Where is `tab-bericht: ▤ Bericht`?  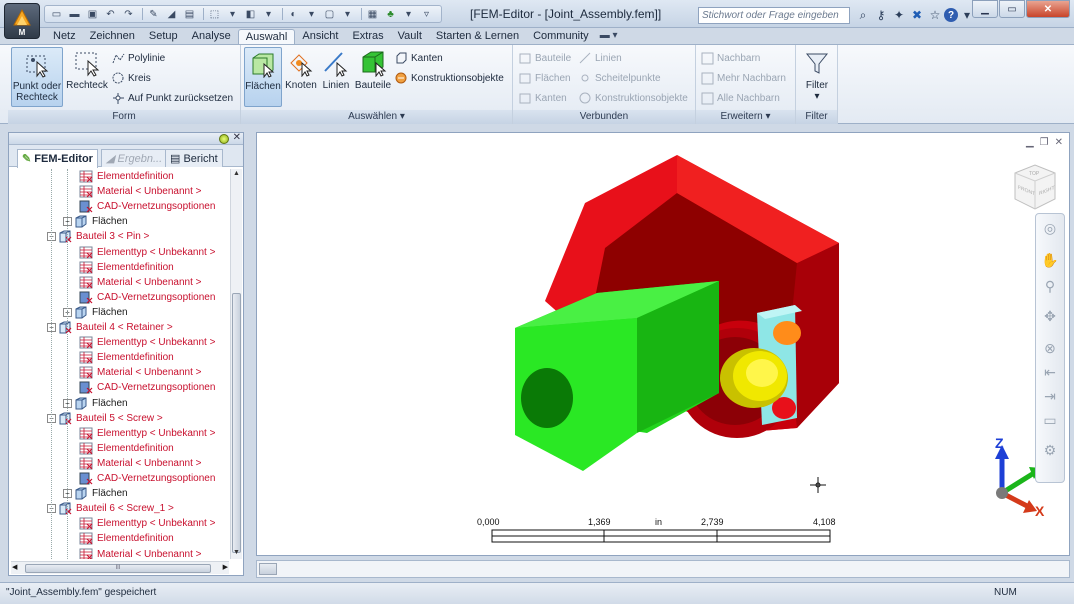
tab-bericht: ▤ Bericht is located at coordinates (194, 158).